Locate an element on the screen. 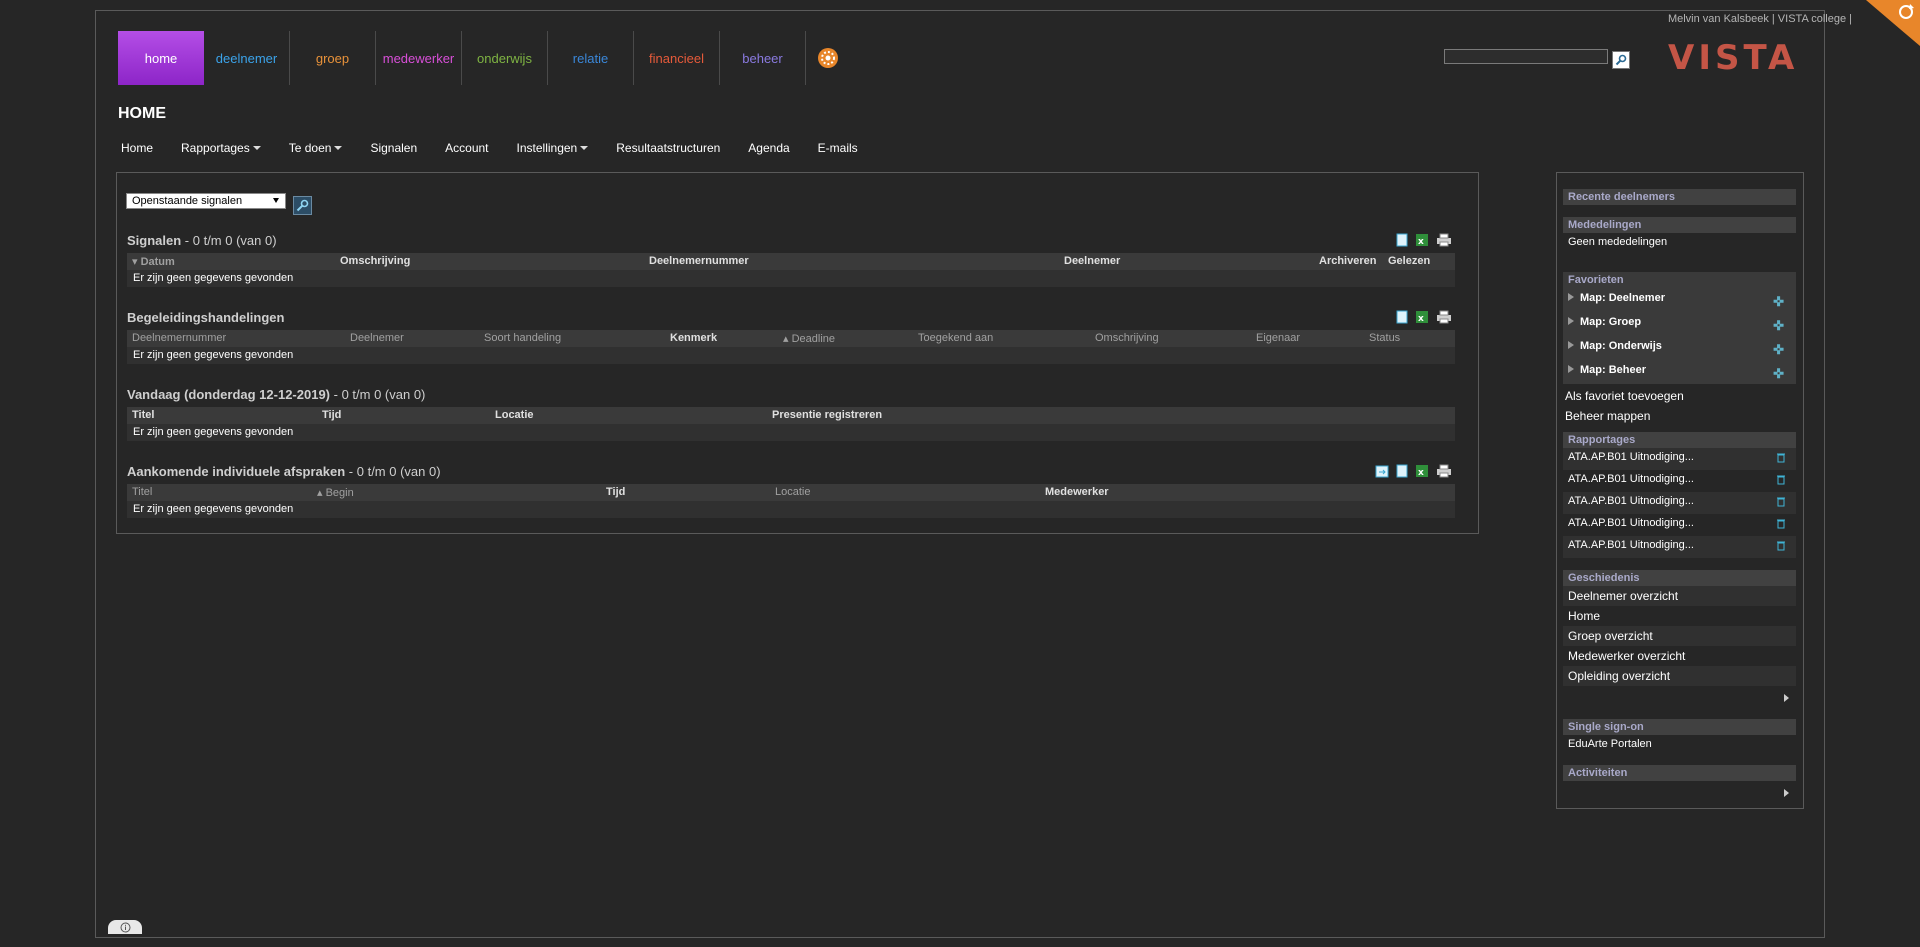  history-item: Medewerker overzicht is located at coordinates (1679, 656).